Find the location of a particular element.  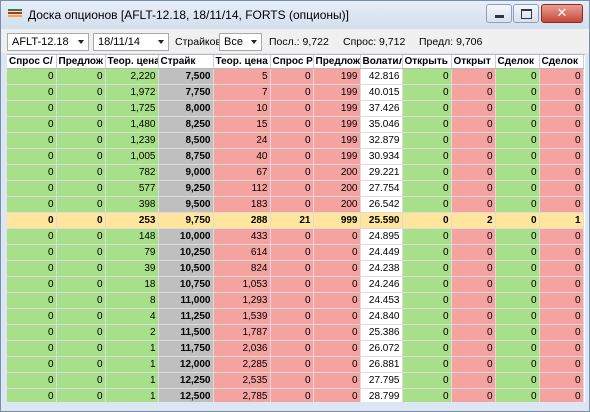

table-row: 0 0 18 10,750 1,053 0 0 24.246 0 0 0 0 is located at coordinates (295, 284).